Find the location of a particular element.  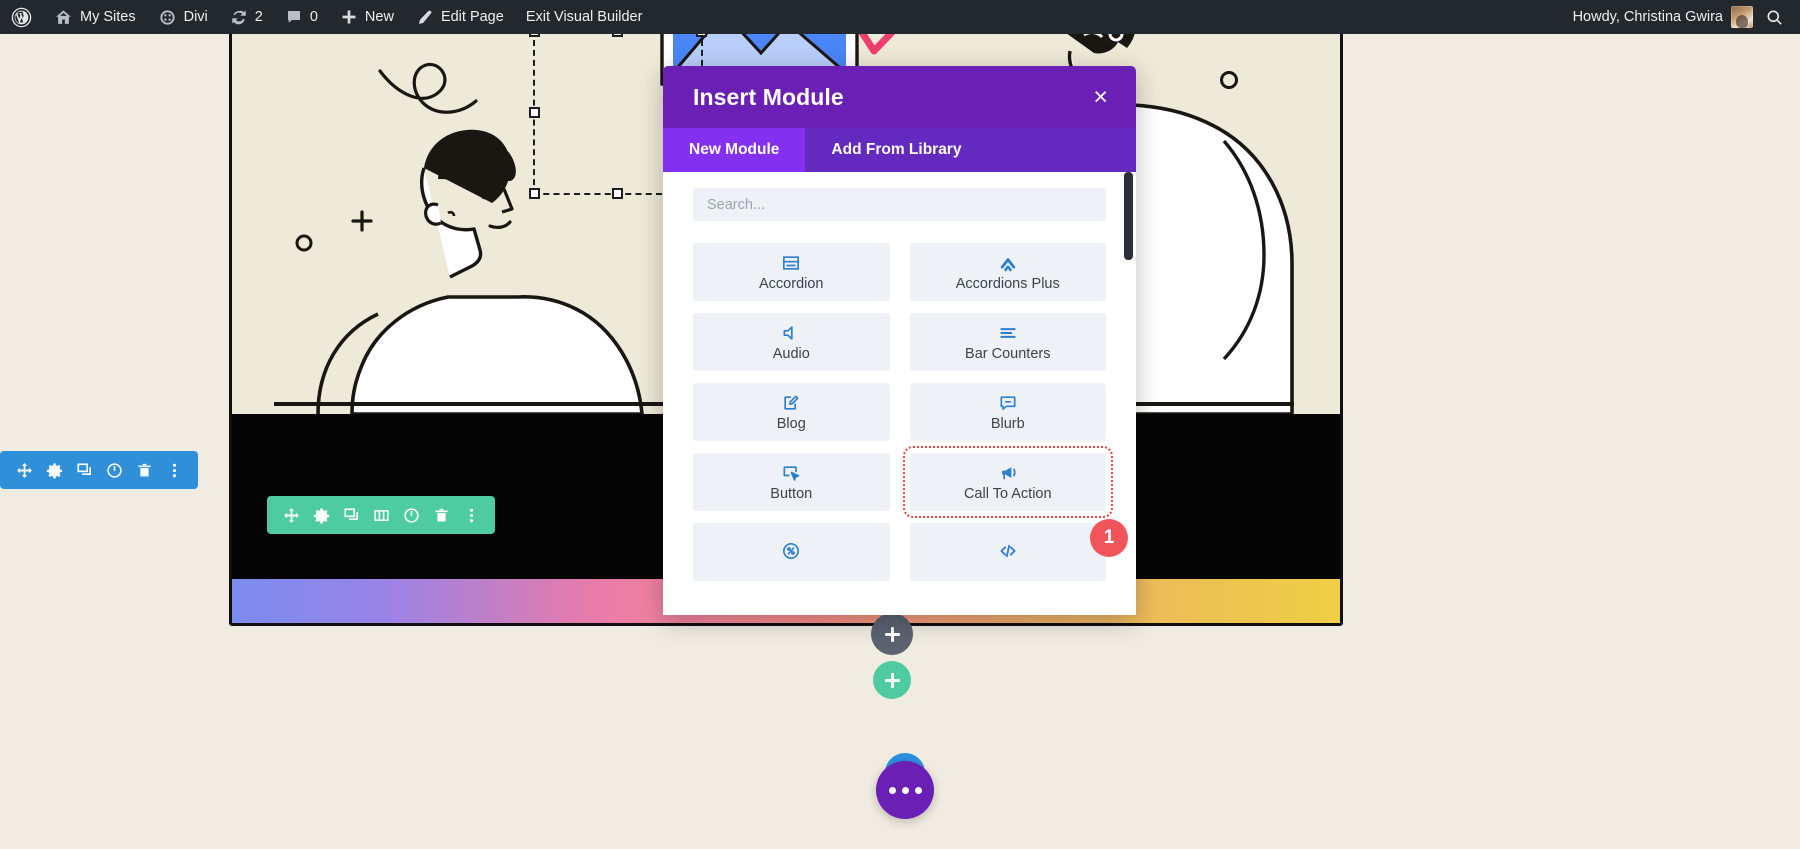

avatar is located at coordinates (1742, 17).